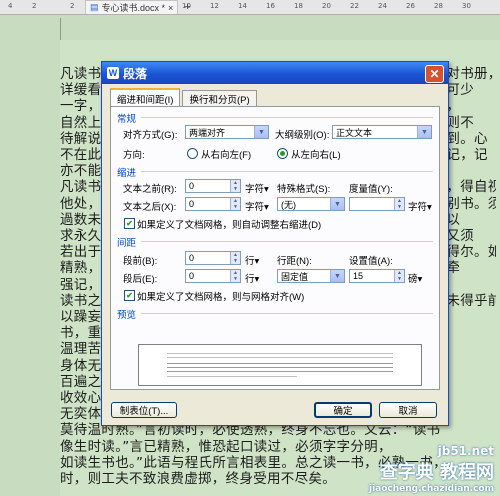  What do you see at coordinates (304, 189) in the screenshot?
I see `special-format-label: 特殊格式(S):` at bounding box center [304, 189].